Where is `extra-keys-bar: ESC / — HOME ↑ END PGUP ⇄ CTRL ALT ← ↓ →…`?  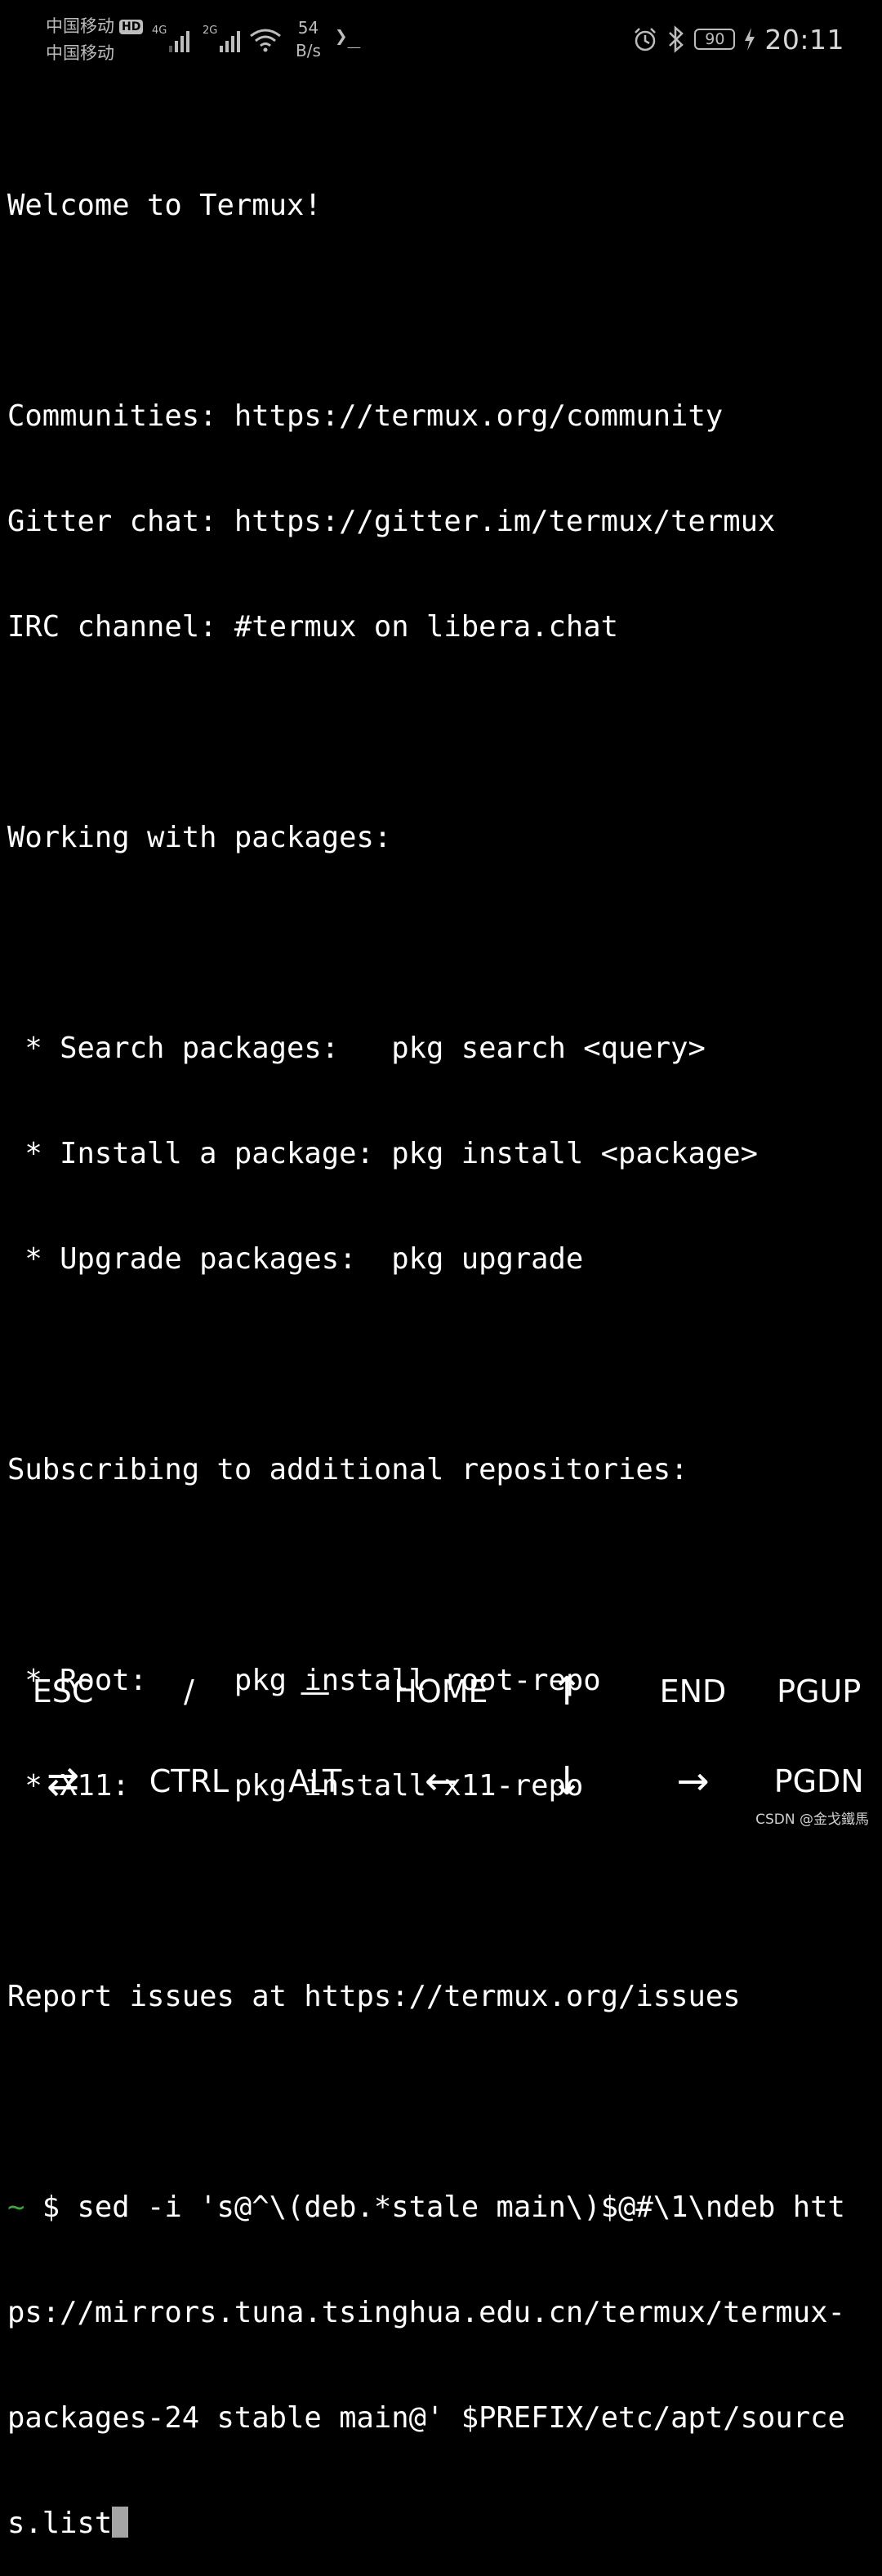 extra-keys-bar: ESC / — HOME ↑ END PGUP ⇄ CTRL ALT ← ↓ →… is located at coordinates (441, 1740).